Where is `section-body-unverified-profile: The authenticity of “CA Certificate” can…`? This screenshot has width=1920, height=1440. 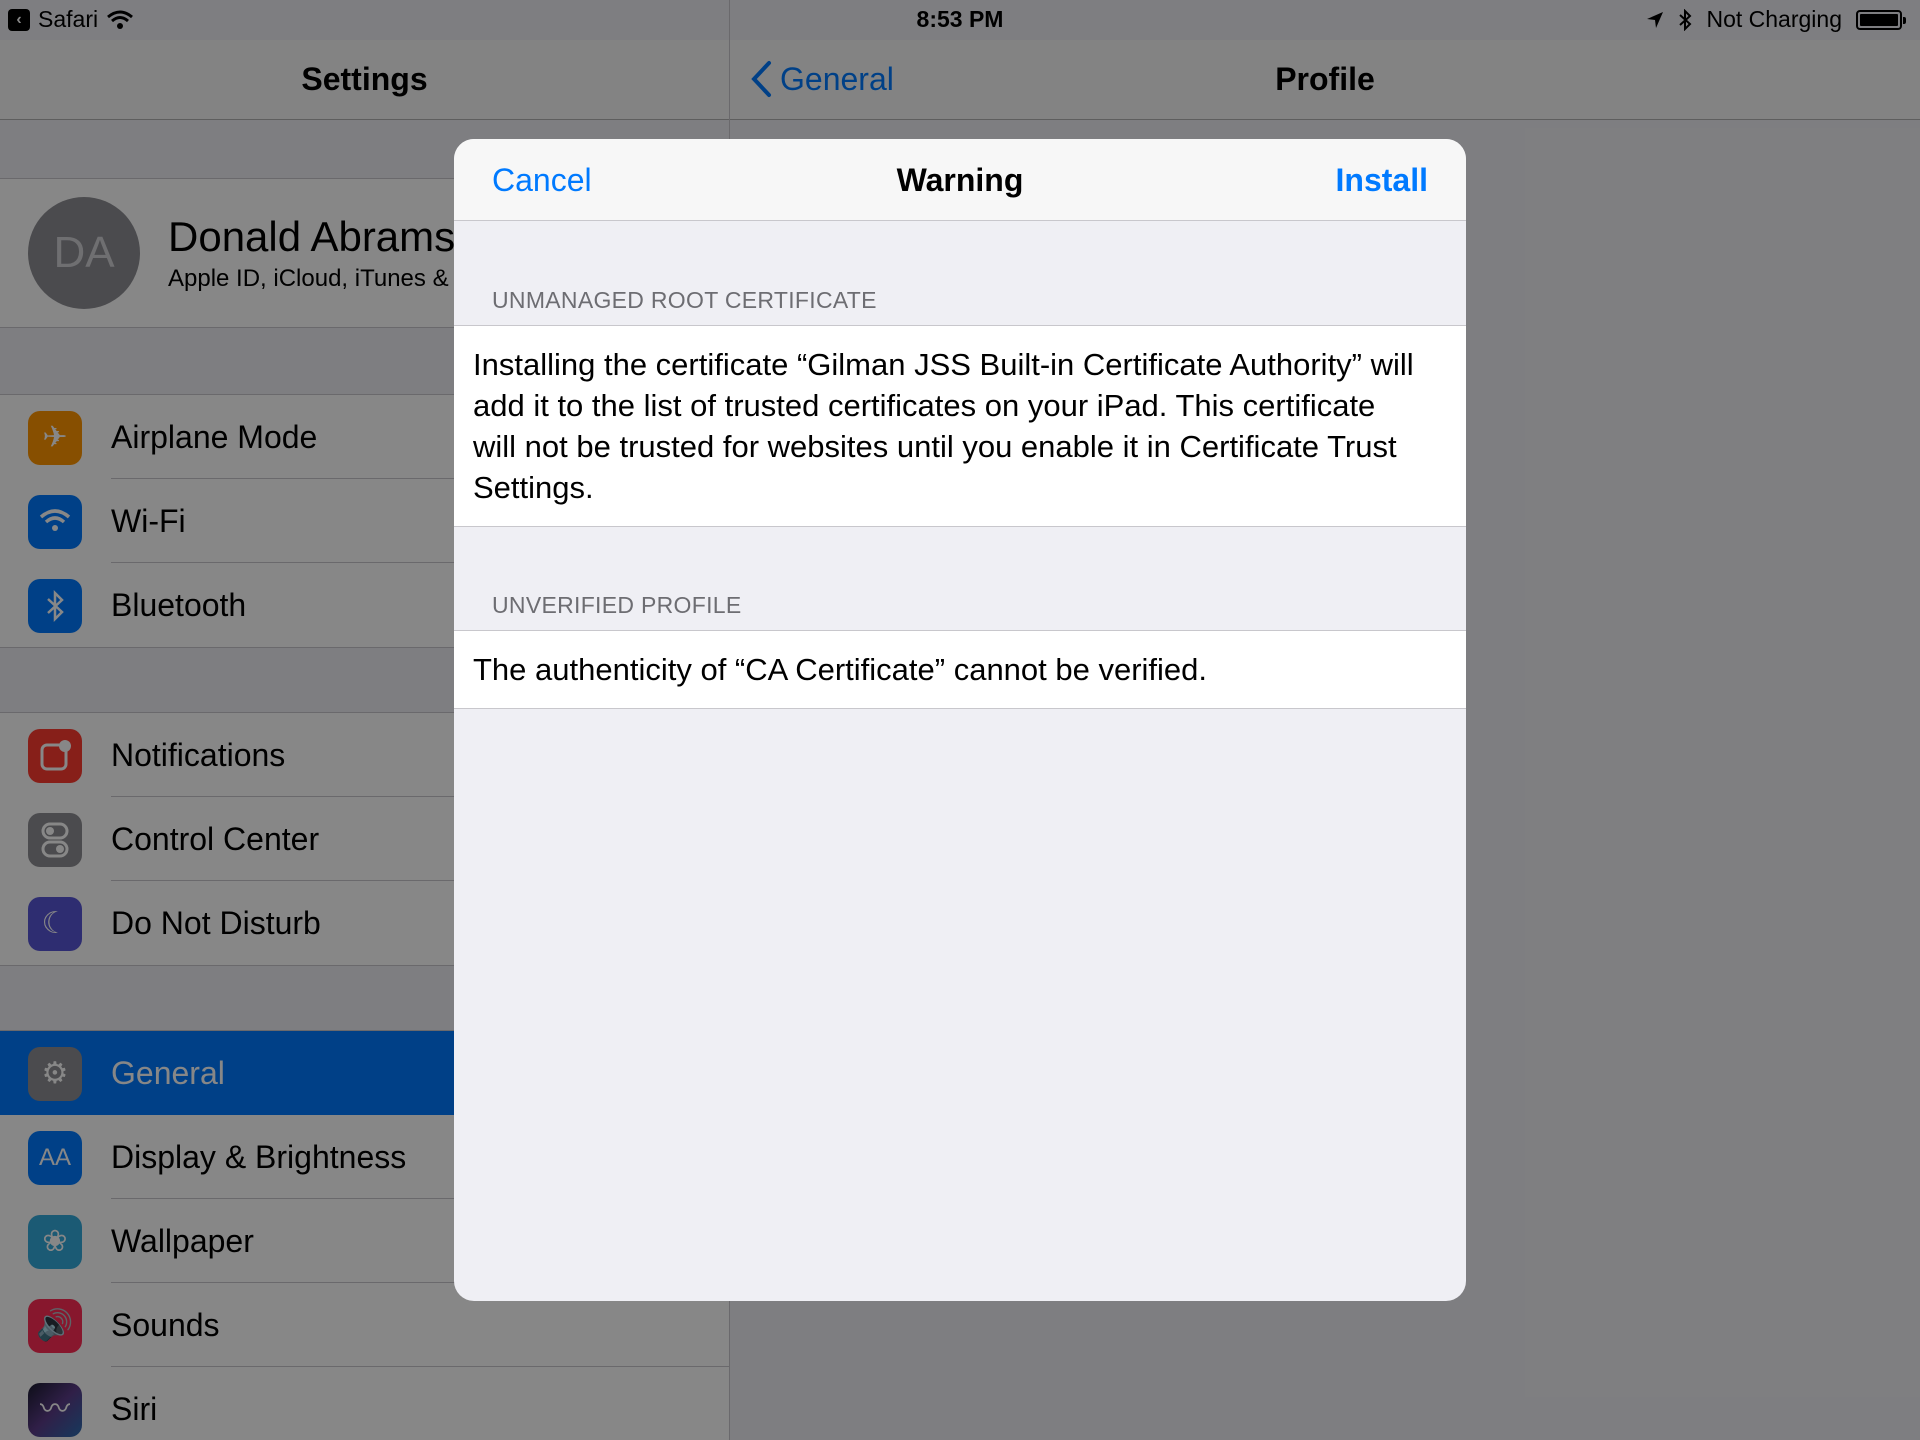 section-body-unverified-profile: The authenticity of “CA Certificate” can… is located at coordinates (960, 669).